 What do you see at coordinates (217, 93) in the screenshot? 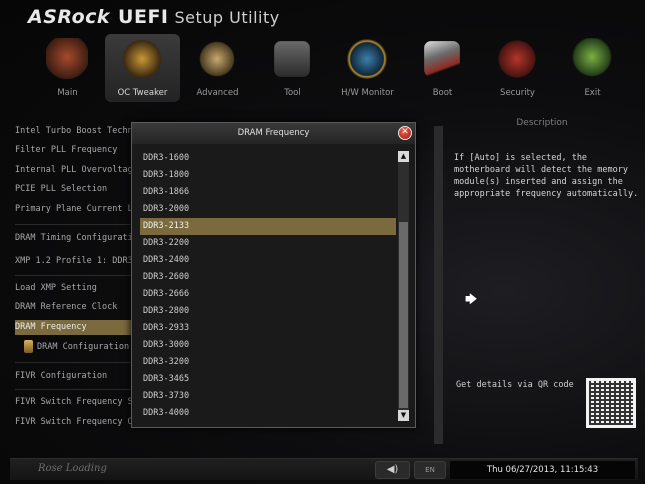
I see `tab-advanced-label: Advanced` at bounding box center [217, 93].